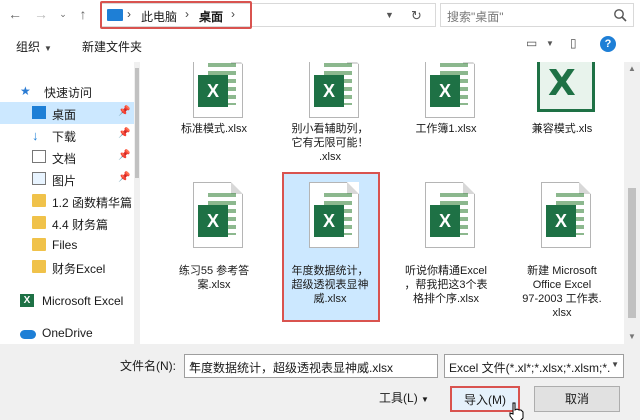 This screenshot has width=640, height=420. I want to click on recent-chevron-icon: ⌄, so click(63, 14).